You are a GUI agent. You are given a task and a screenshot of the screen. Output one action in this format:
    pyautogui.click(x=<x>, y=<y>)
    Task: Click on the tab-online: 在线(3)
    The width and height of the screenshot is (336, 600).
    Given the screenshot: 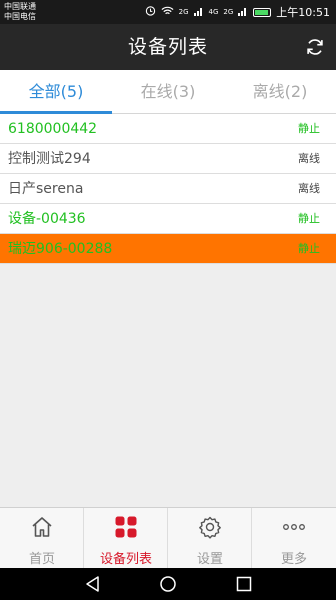 What is the action you would take?
    pyautogui.click(x=168, y=92)
    